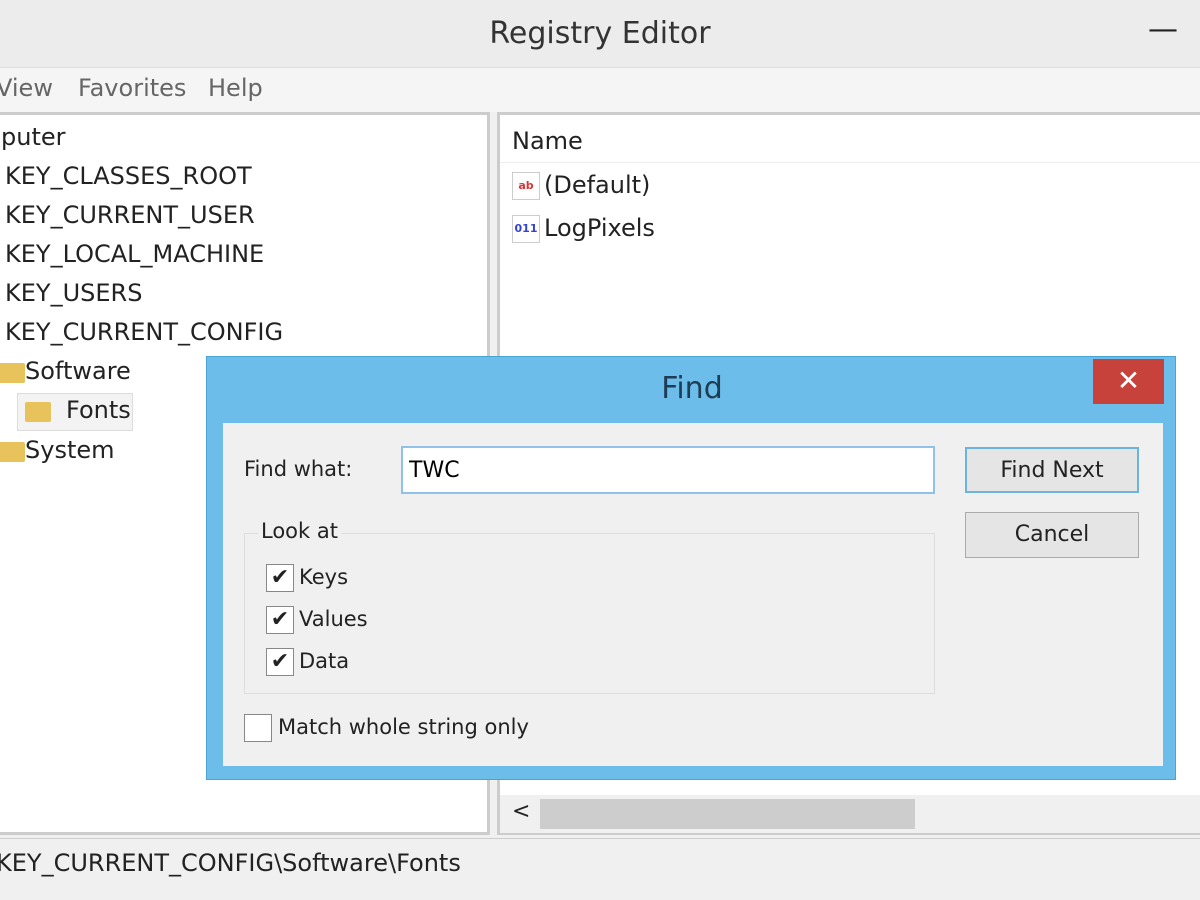 This screenshot has height=900, width=1200. I want to click on look-at-label: Look at, so click(299, 531).